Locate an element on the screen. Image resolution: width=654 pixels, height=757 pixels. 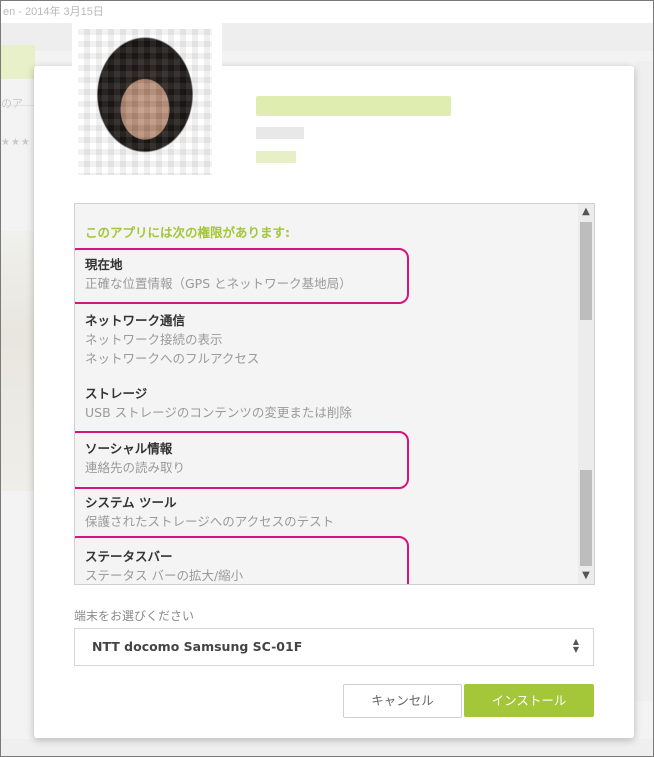
avatar is located at coordinates (145, 102).